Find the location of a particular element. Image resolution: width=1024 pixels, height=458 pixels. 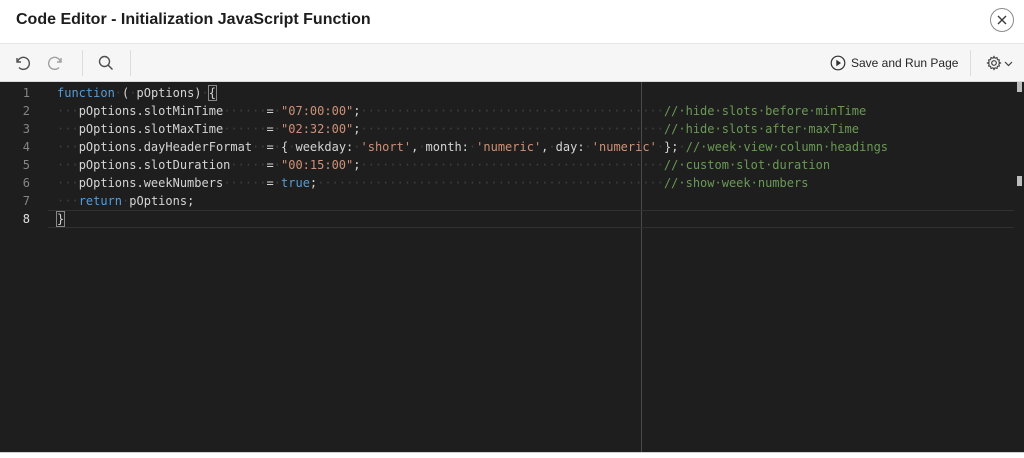

gear-icon is located at coordinates (993, 63).